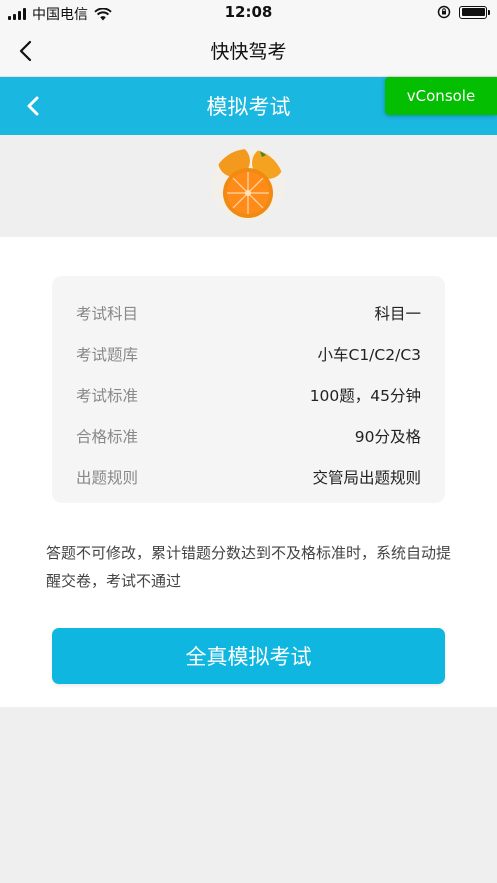 This screenshot has height=883, width=497. I want to click on orange-avatar-icon, so click(248, 185).